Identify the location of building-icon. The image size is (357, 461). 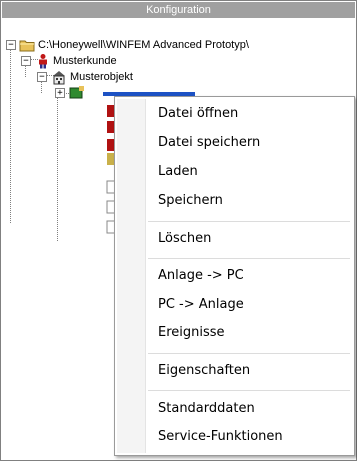
(59, 78).